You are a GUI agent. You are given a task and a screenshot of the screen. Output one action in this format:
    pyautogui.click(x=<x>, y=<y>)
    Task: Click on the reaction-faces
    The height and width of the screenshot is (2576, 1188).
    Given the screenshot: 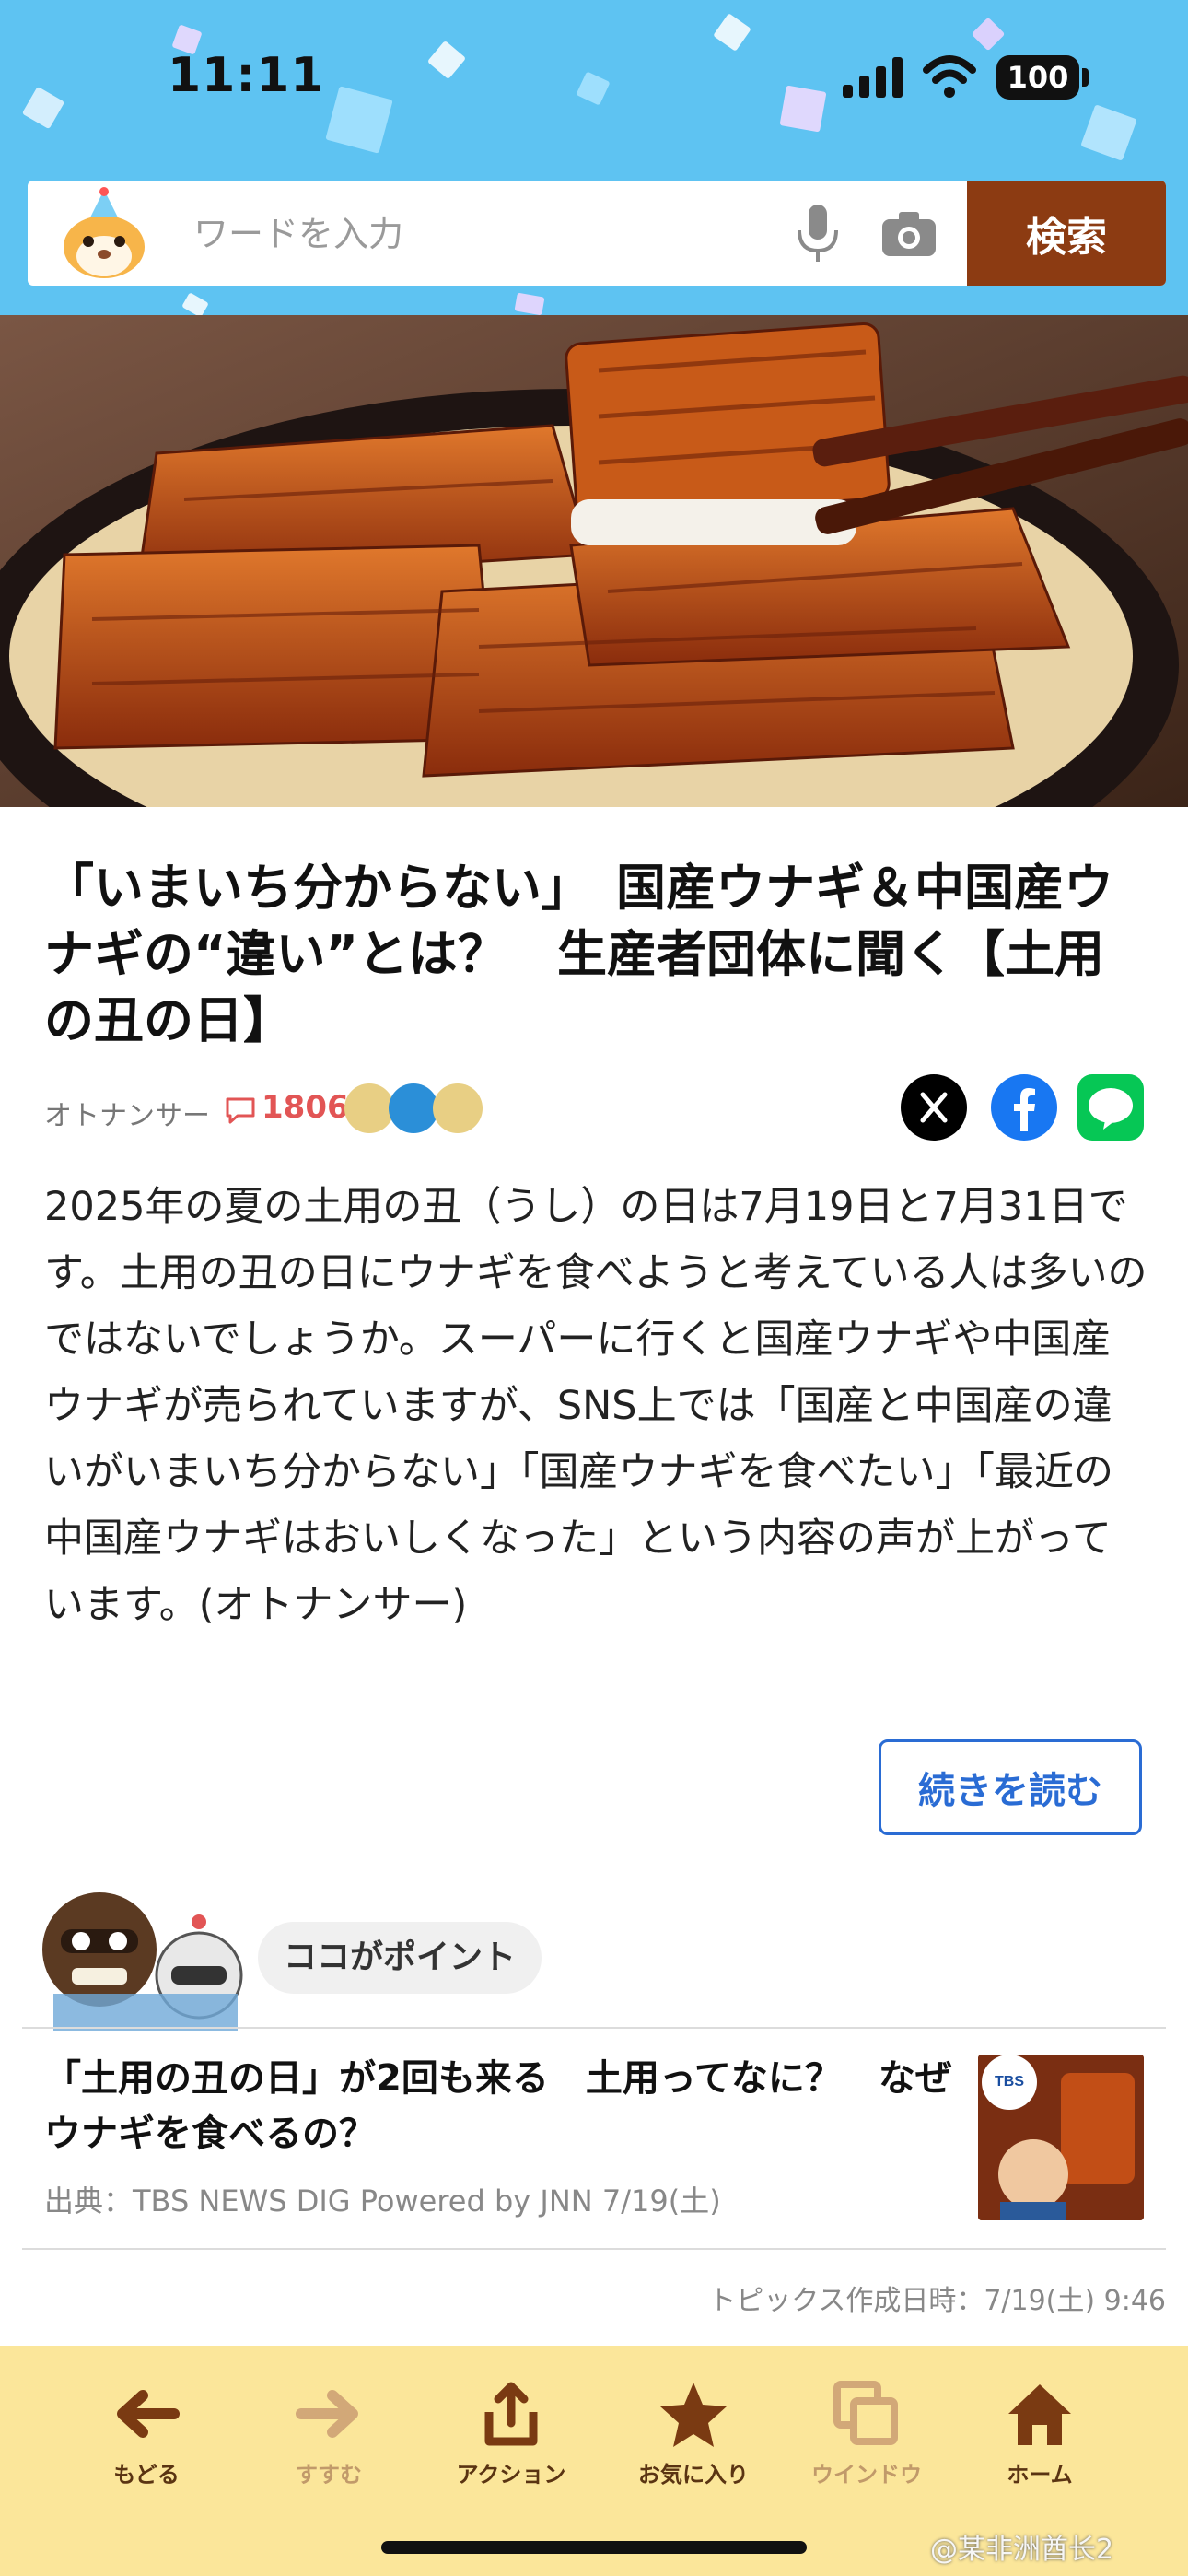 What is the action you would take?
    pyautogui.click(x=422, y=1111)
    